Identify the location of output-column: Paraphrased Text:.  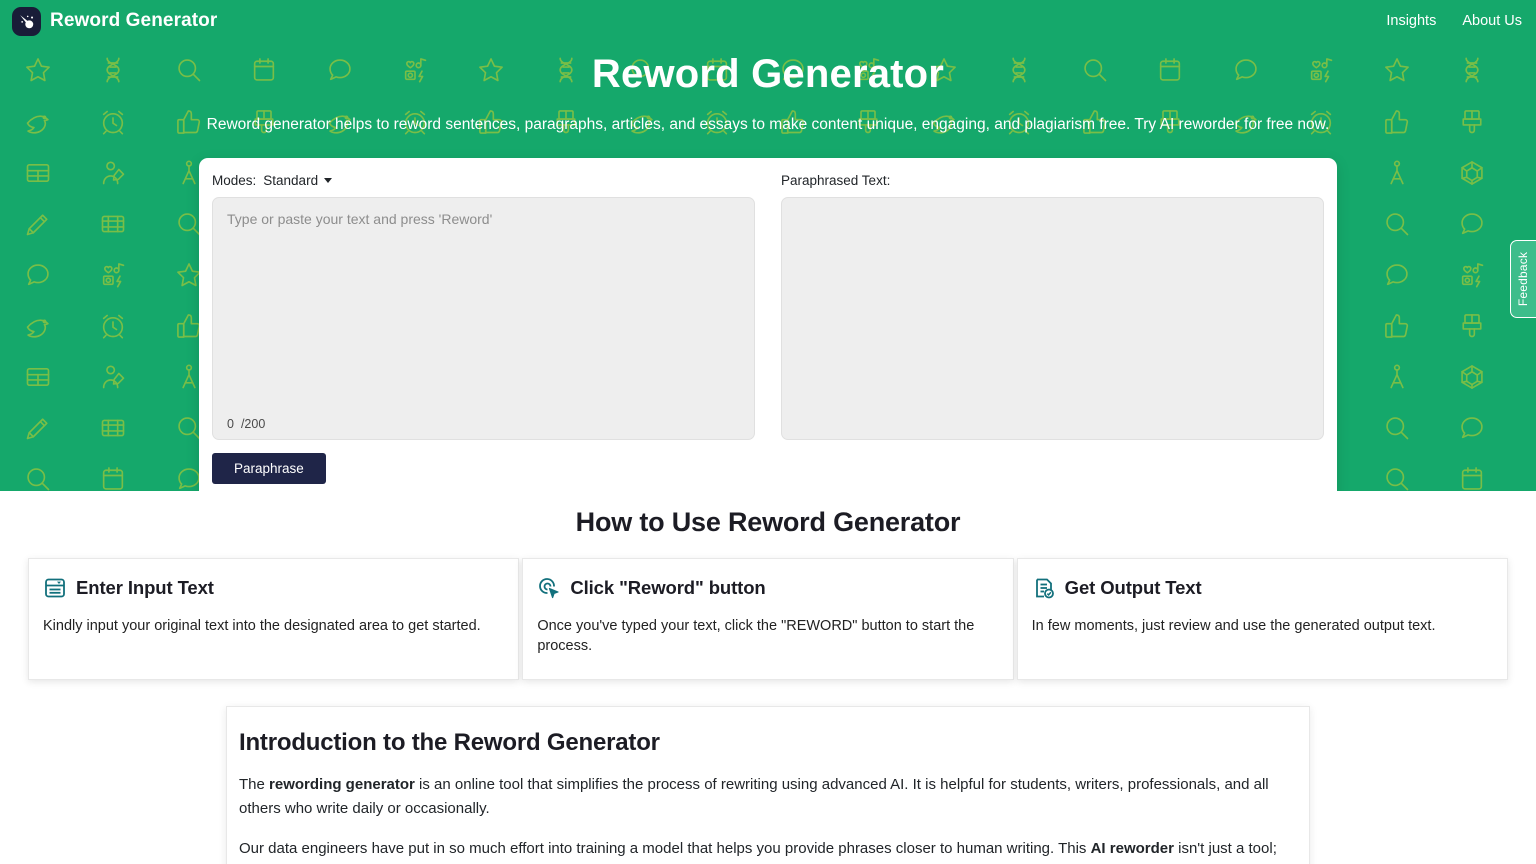
(1052, 327).